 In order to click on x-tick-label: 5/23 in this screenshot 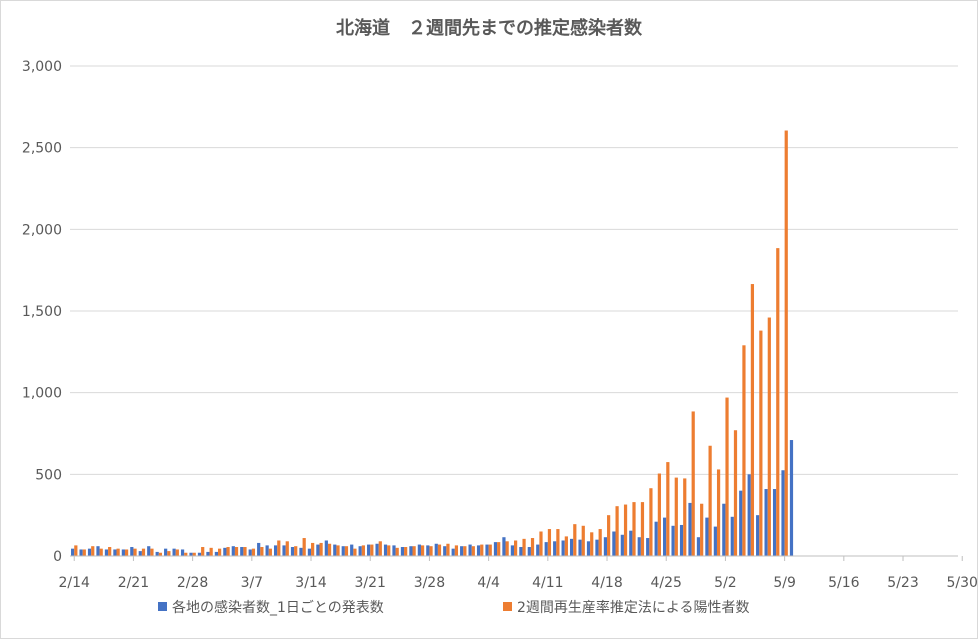, I will do `click(902, 583)`.